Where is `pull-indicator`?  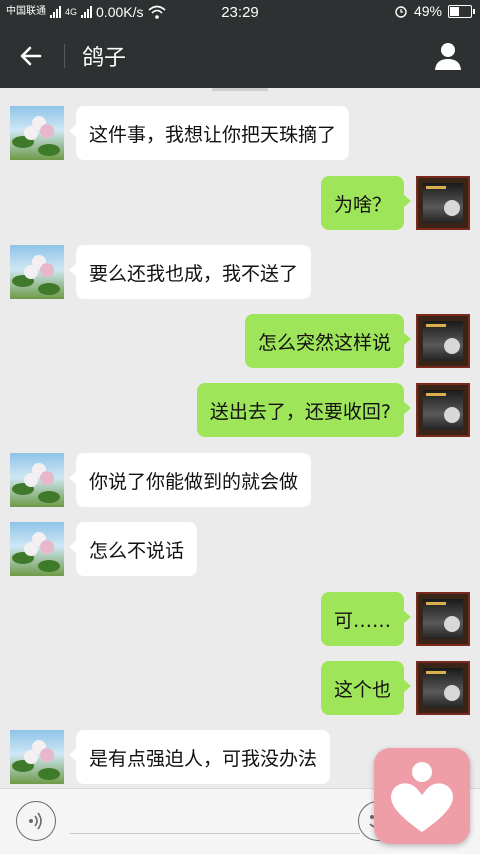 pull-indicator is located at coordinates (240, 89).